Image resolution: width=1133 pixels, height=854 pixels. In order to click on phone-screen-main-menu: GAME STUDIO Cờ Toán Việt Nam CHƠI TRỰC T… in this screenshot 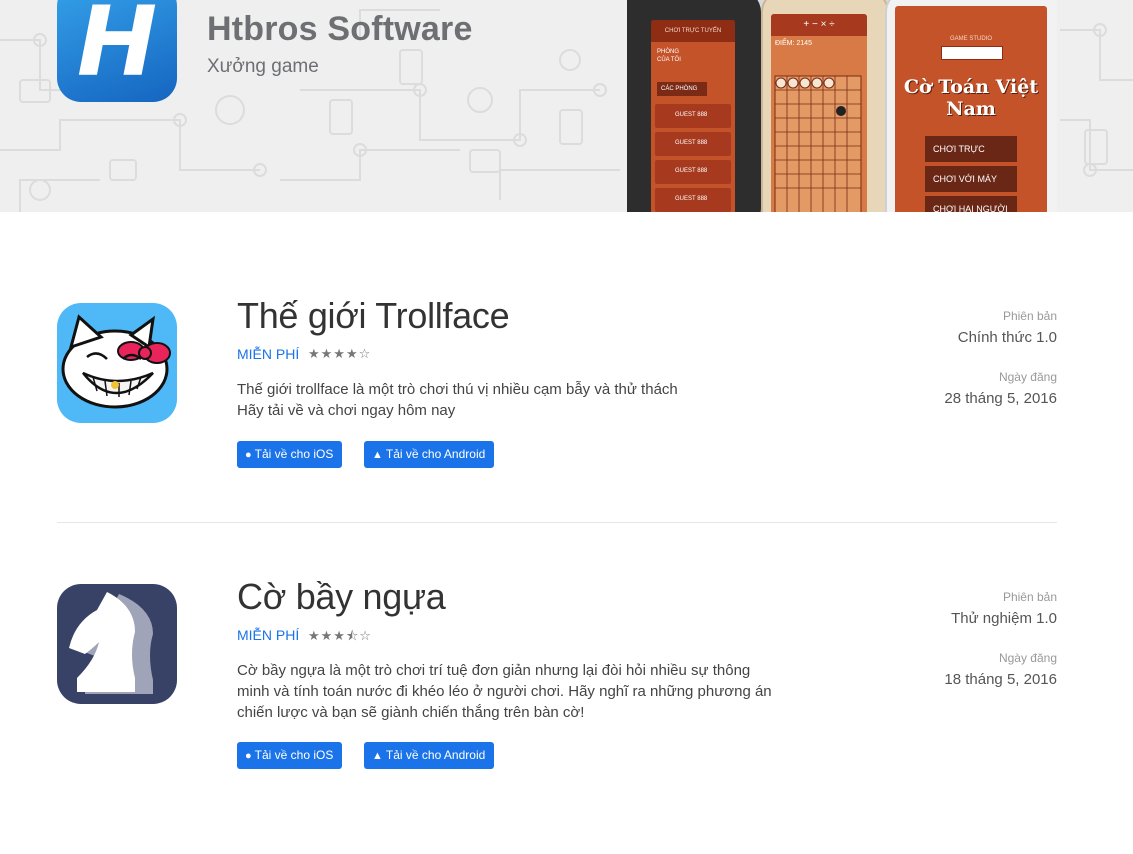, I will do `click(971, 109)`.